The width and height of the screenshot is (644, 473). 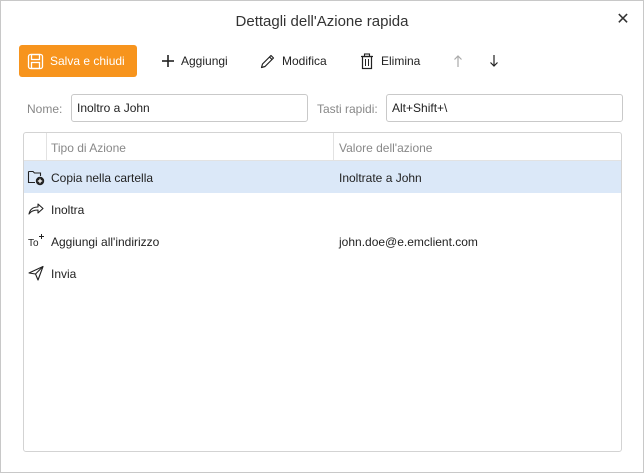 What do you see at coordinates (304, 61) in the screenshot?
I see `edit-label: Modifica` at bounding box center [304, 61].